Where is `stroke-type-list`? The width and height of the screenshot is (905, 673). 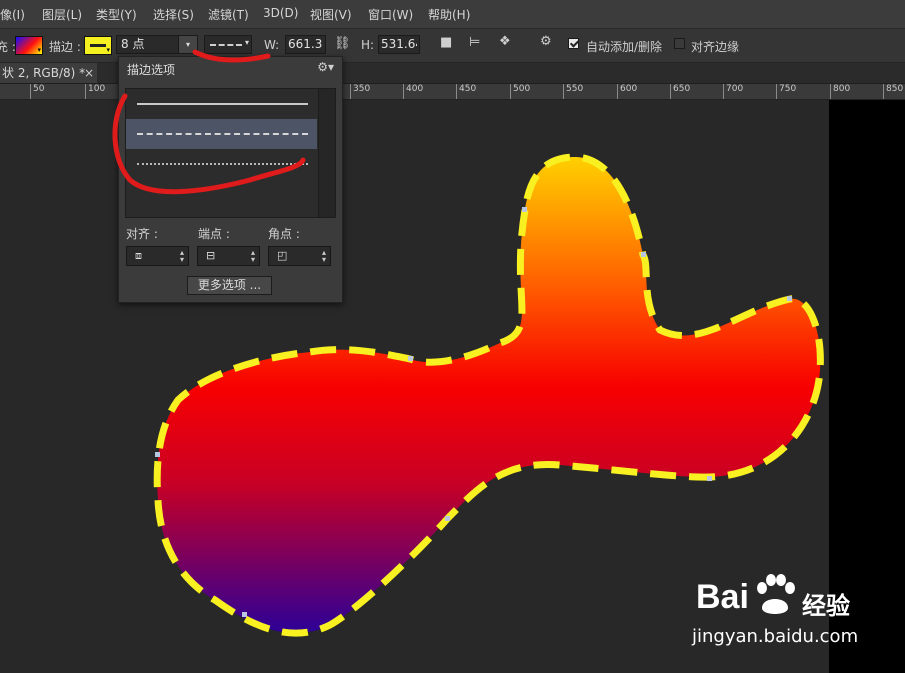 stroke-type-list is located at coordinates (230, 153).